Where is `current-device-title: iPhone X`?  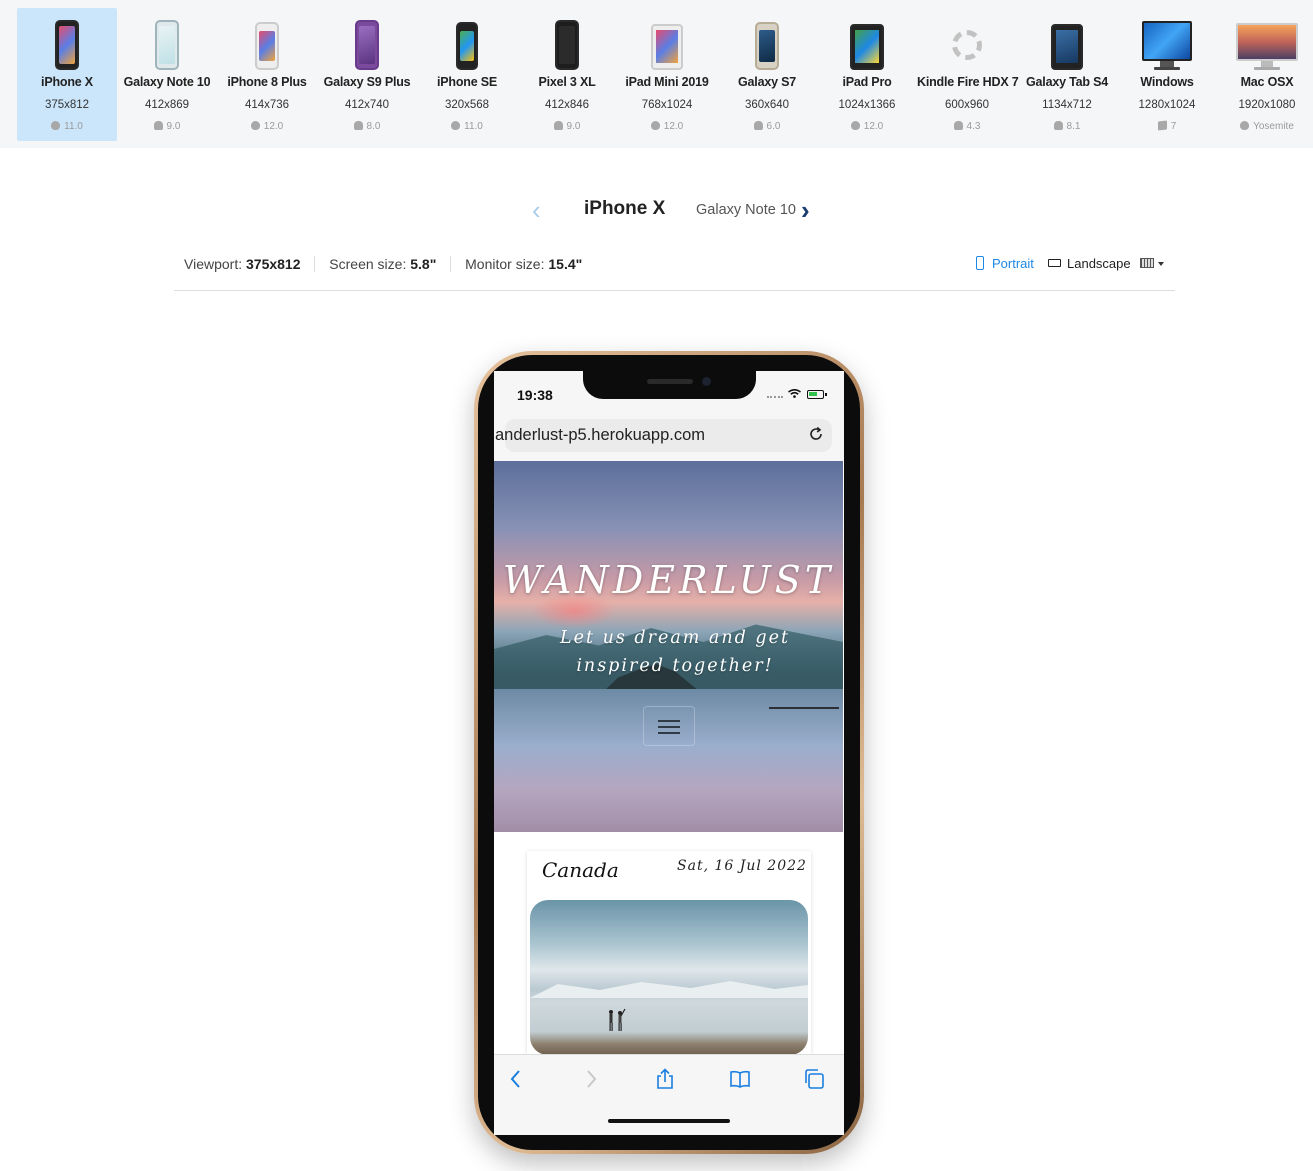
current-device-title: iPhone X is located at coordinates (625, 208).